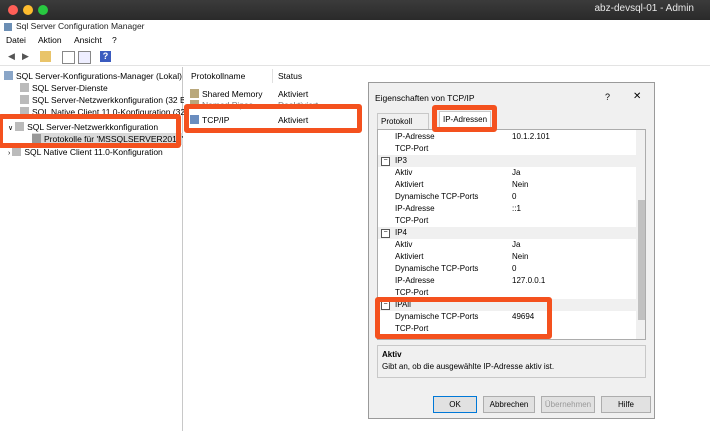  I want to click on grid-property-row: IP-Adresse 10.1.2.101, so click(507, 137).